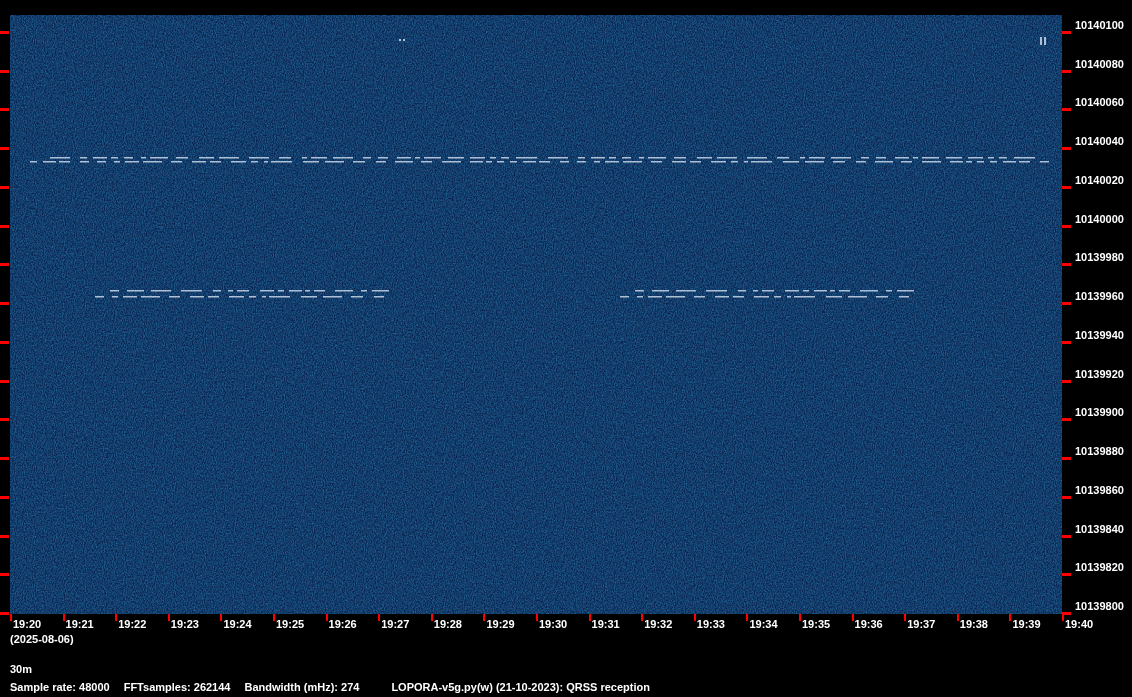 The width and height of the screenshot is (1132, 697). Describe the element at coordinates (816, 624) in the screenshot. I see `time-label: 19:35` at that location.